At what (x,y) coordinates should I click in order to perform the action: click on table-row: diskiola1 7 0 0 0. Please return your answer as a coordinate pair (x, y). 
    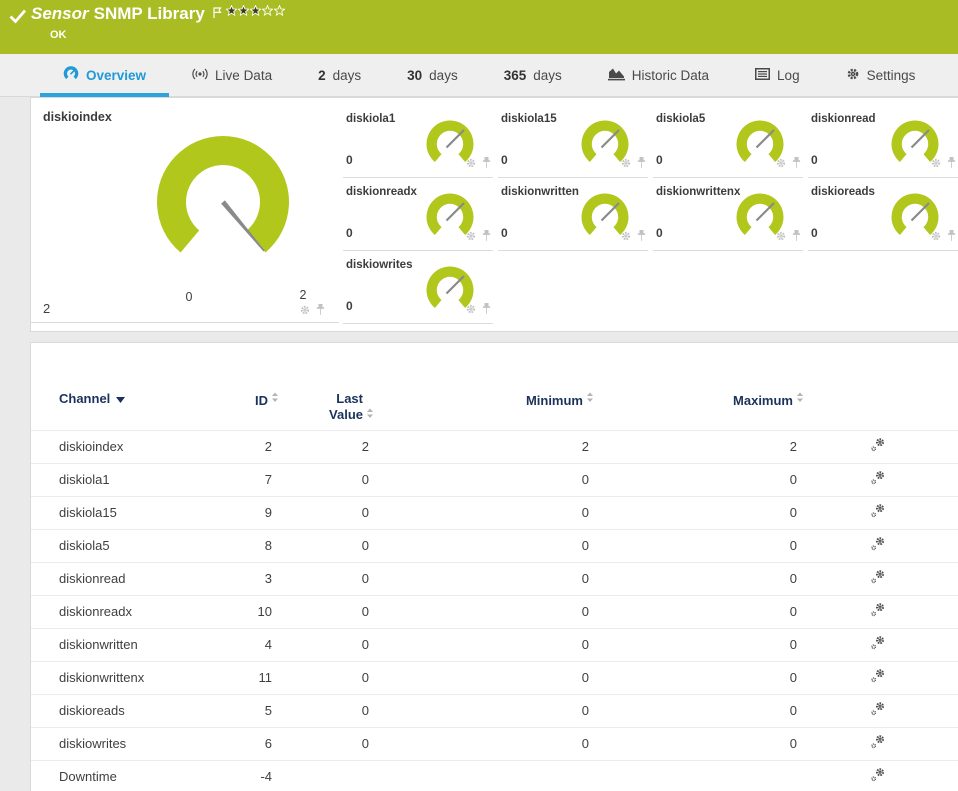
    Looking at the image, I should click on (494, 479).